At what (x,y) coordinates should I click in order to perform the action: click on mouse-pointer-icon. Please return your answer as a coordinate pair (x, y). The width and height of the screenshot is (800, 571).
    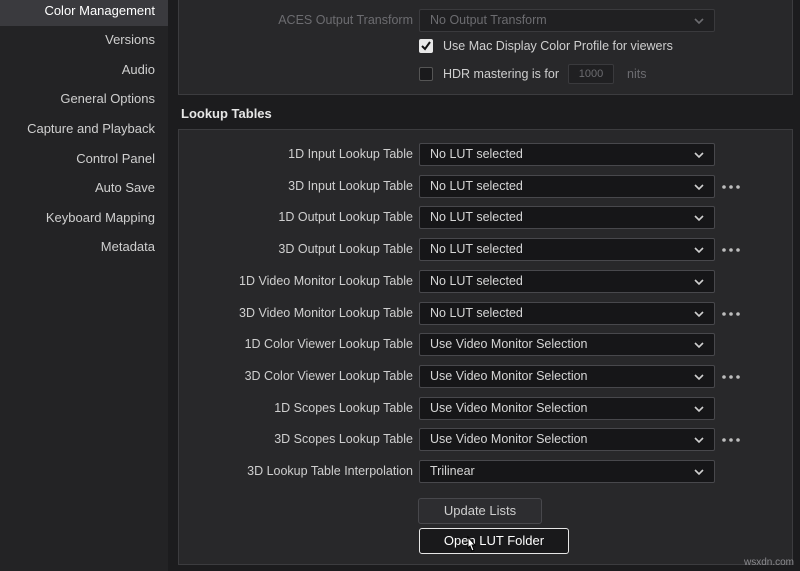
    Looking at the image, I should click on (472, 544).